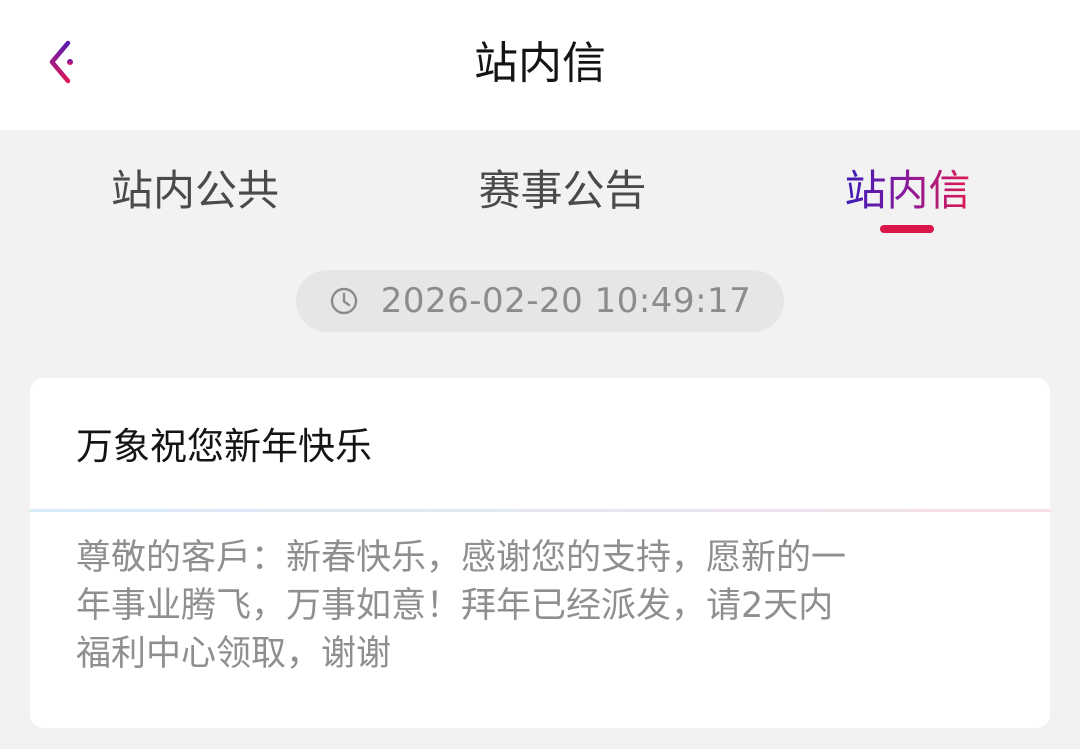  I want to click on page-title: 站内信, so click(540, 63).